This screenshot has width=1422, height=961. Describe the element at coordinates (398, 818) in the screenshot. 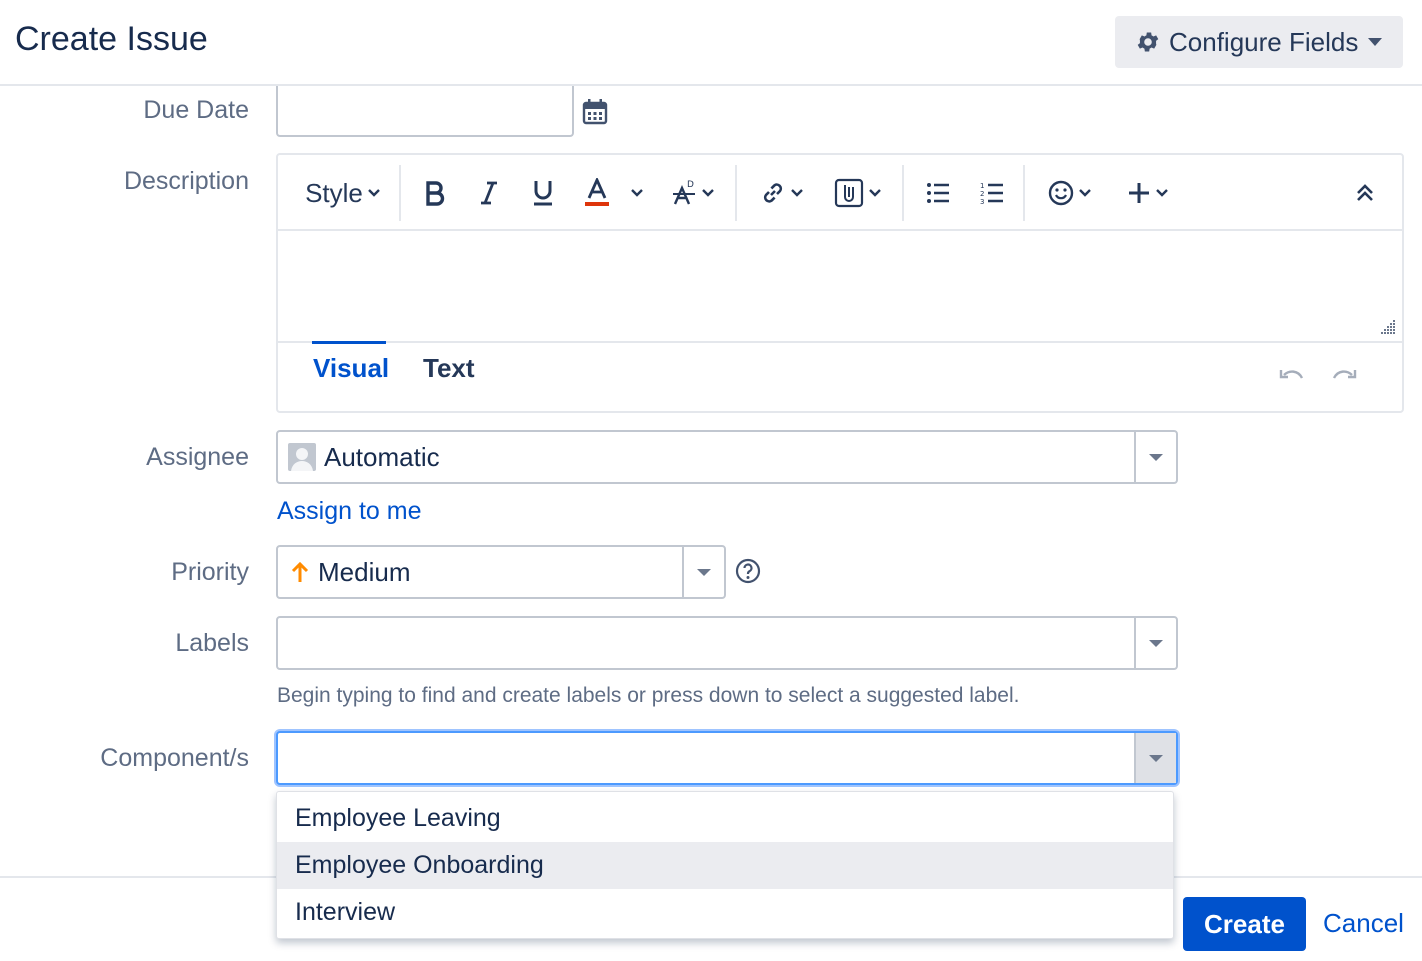

I see `option-label: Employee Leaving` at that location.